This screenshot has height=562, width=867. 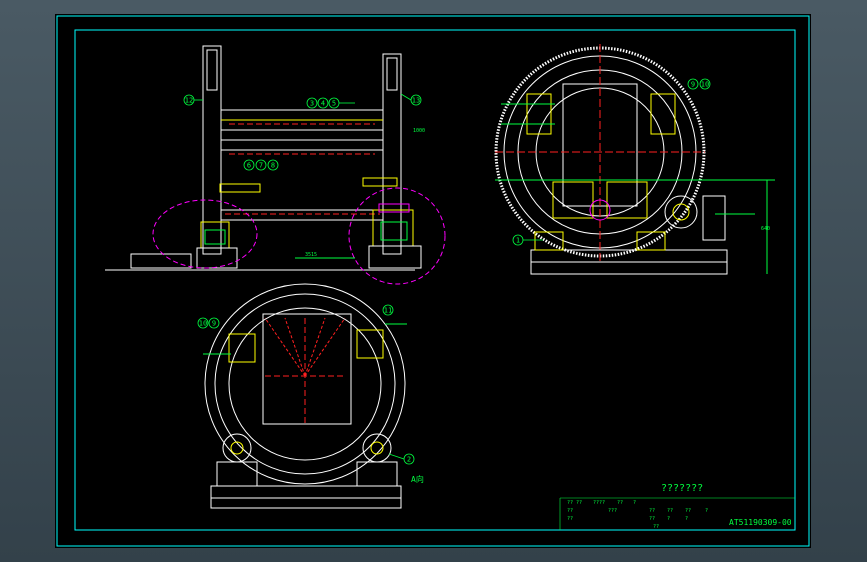 I want to click on balloon-10: 10, so click(x=705, y=85).